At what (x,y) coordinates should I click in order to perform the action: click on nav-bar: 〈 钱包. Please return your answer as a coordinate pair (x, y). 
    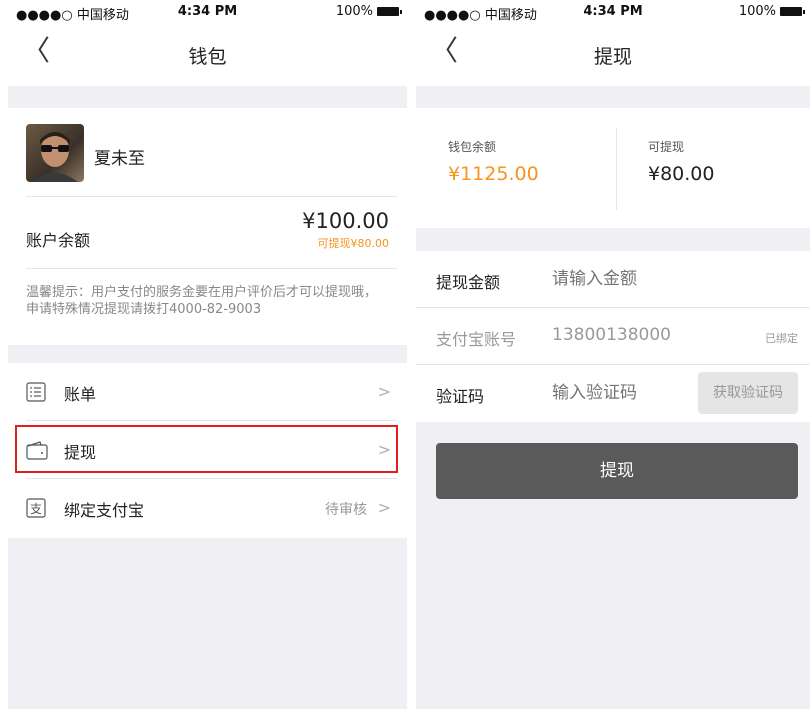
    Looking at the image, I should click on (207, 55).